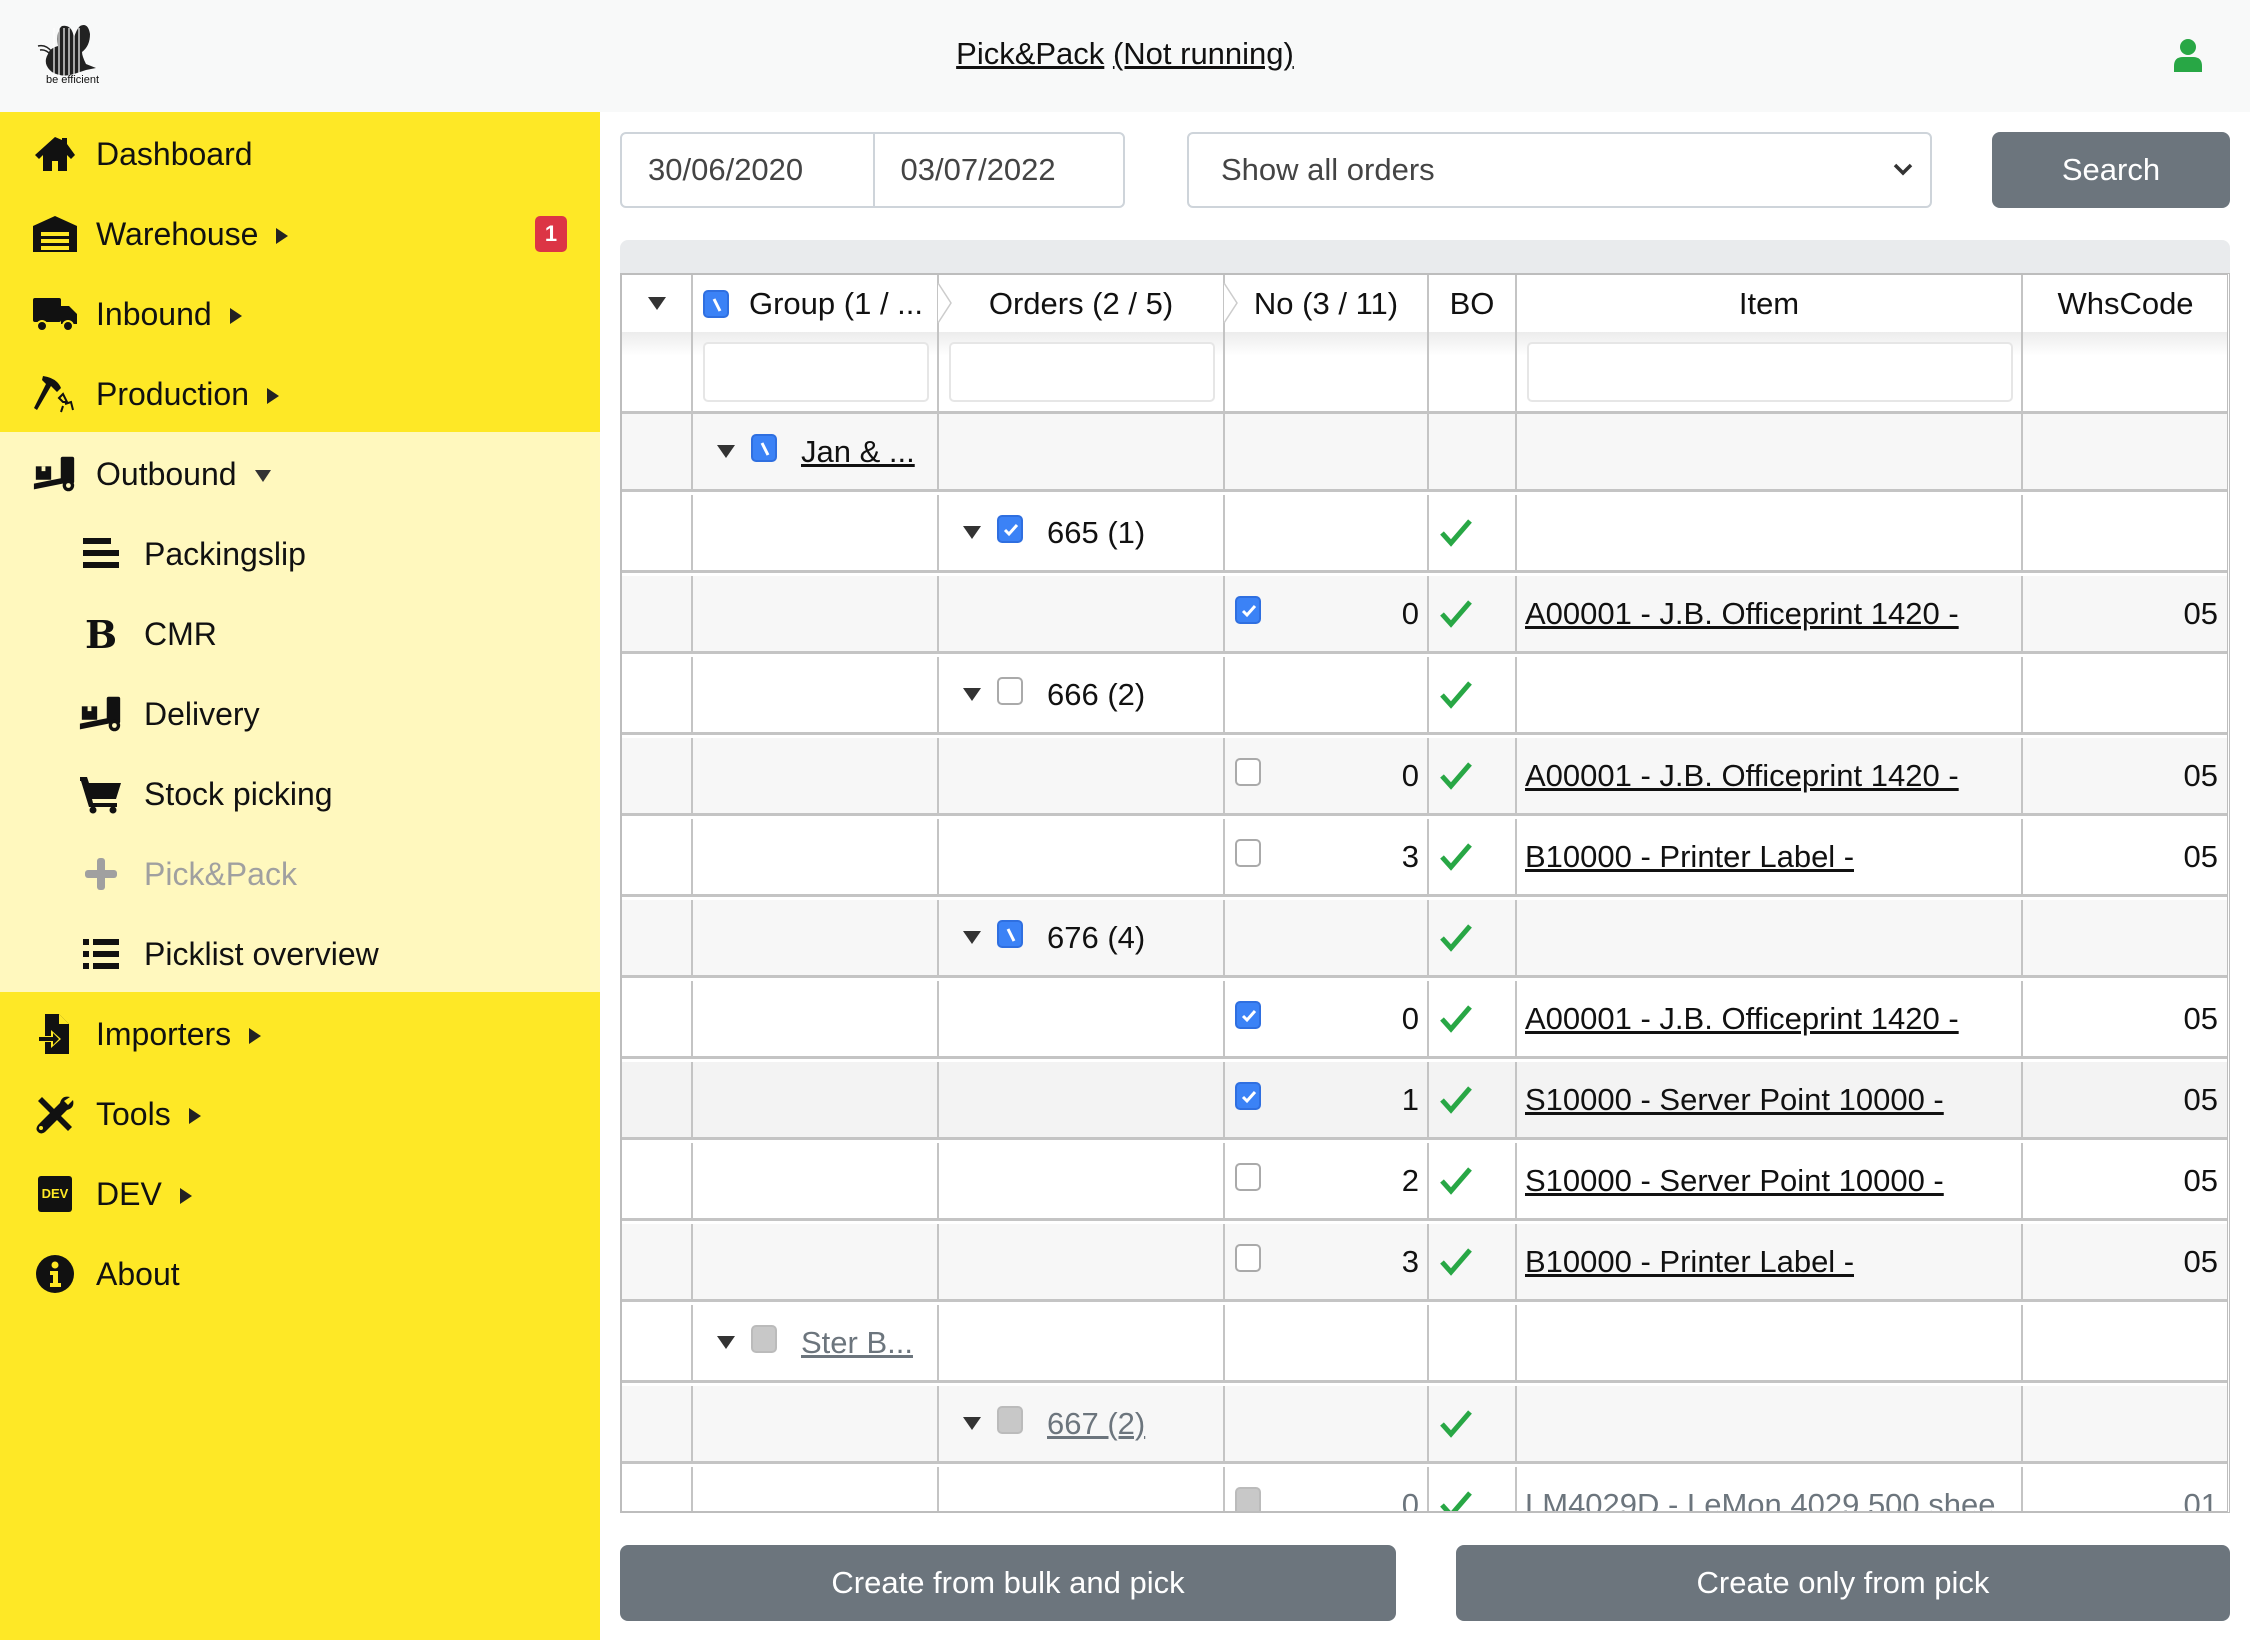 Image resolution: width=2250 pixels, height=1640 pixels. What do you see at coordinates (1770, 371) in the screenshot?
I see `item-filter-input` at bounding box center [1770, 371].